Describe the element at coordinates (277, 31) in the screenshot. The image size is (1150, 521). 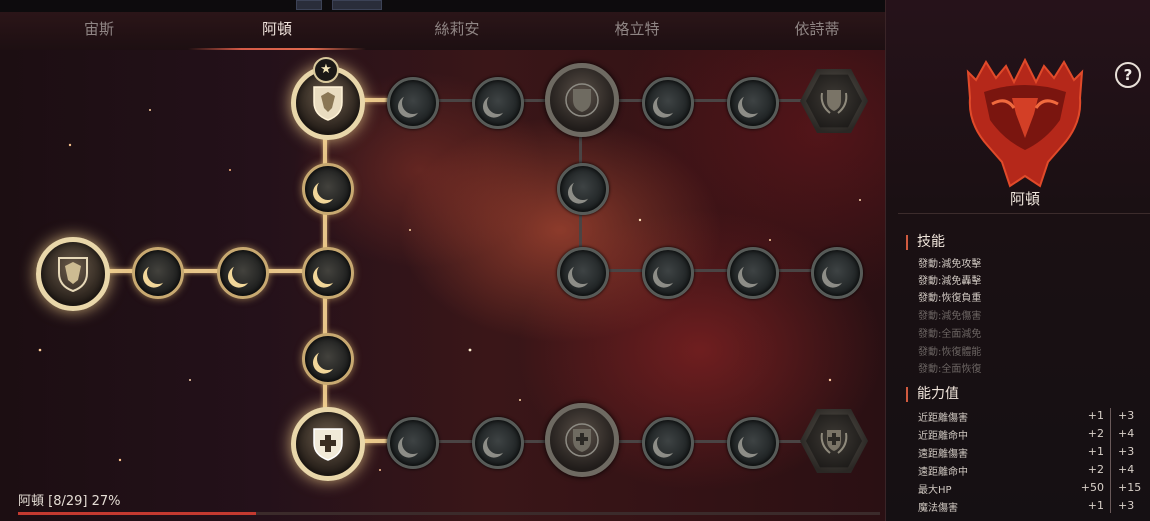
I see `tab-aden: 阿頓` at that location.